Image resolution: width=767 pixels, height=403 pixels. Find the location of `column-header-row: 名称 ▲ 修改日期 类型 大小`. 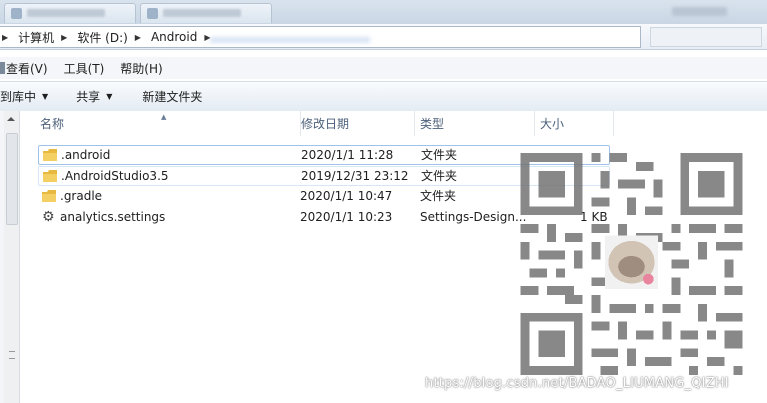

column-header-row: 名称 ▲ 修改日期 类型 大小 is located at coordinates (393, 123).